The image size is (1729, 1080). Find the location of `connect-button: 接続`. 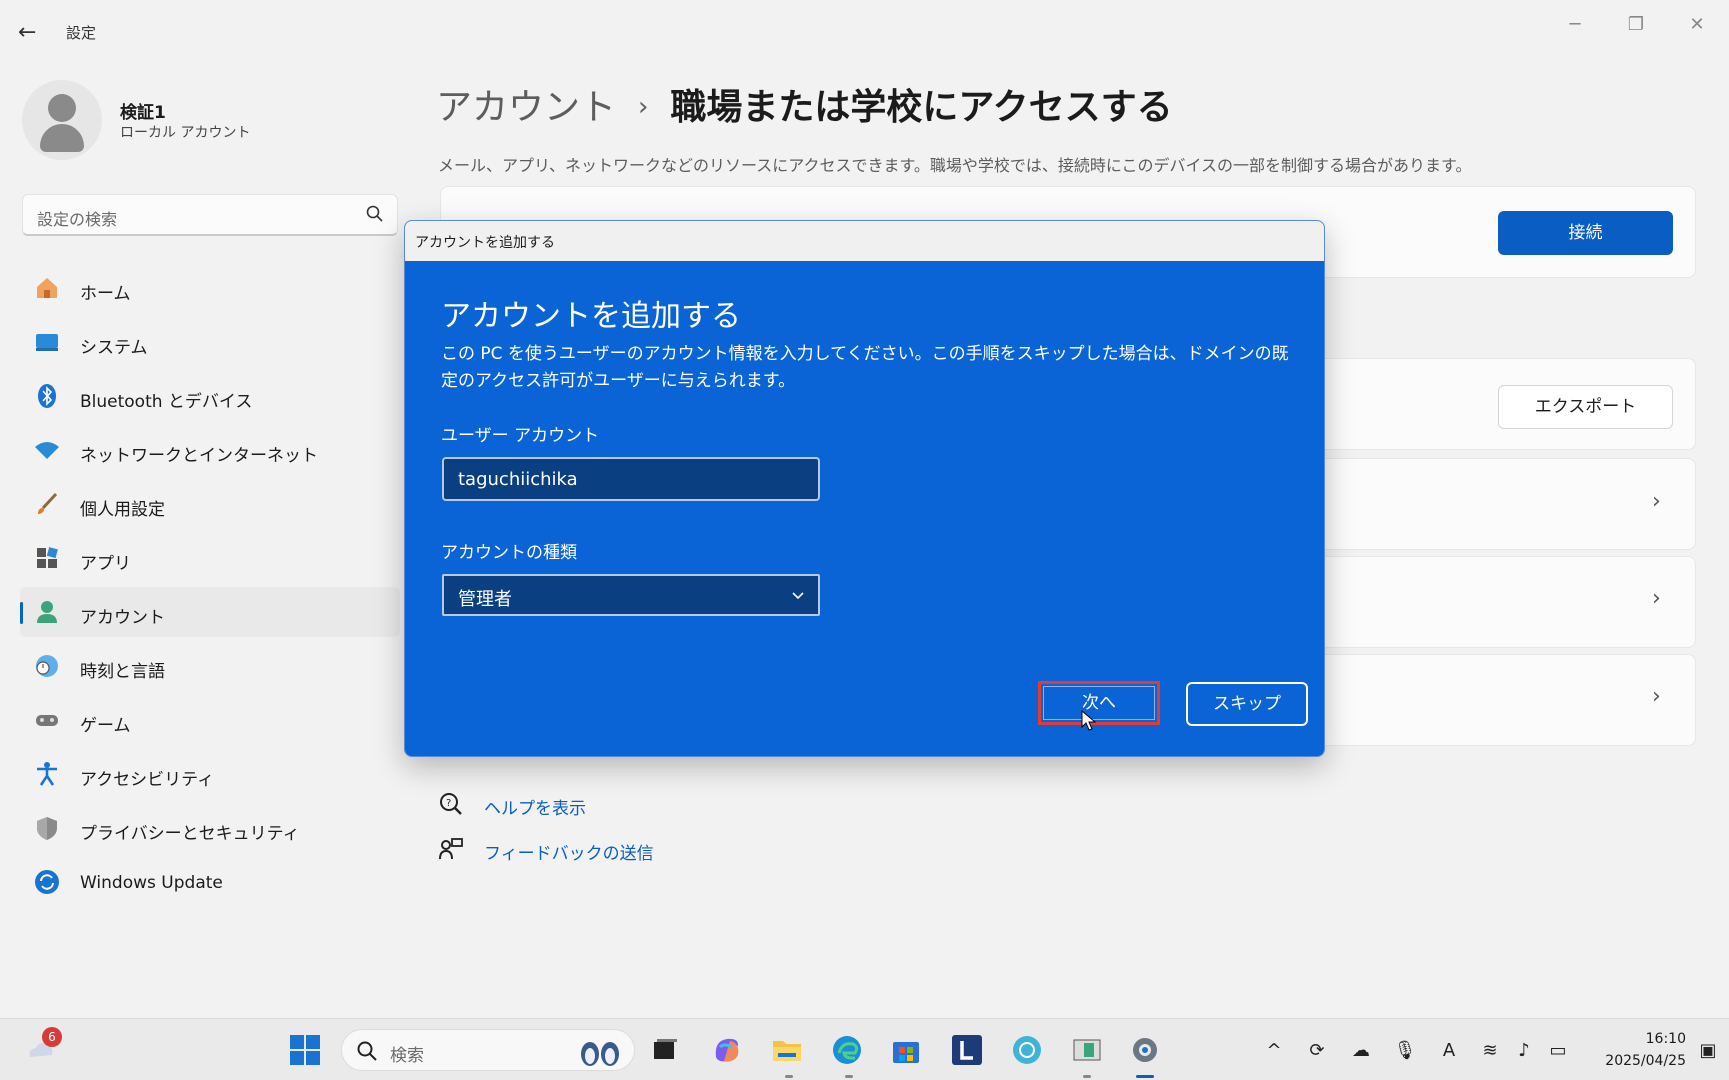

connect-button: 接続 is located at coordinates (1585, 233).